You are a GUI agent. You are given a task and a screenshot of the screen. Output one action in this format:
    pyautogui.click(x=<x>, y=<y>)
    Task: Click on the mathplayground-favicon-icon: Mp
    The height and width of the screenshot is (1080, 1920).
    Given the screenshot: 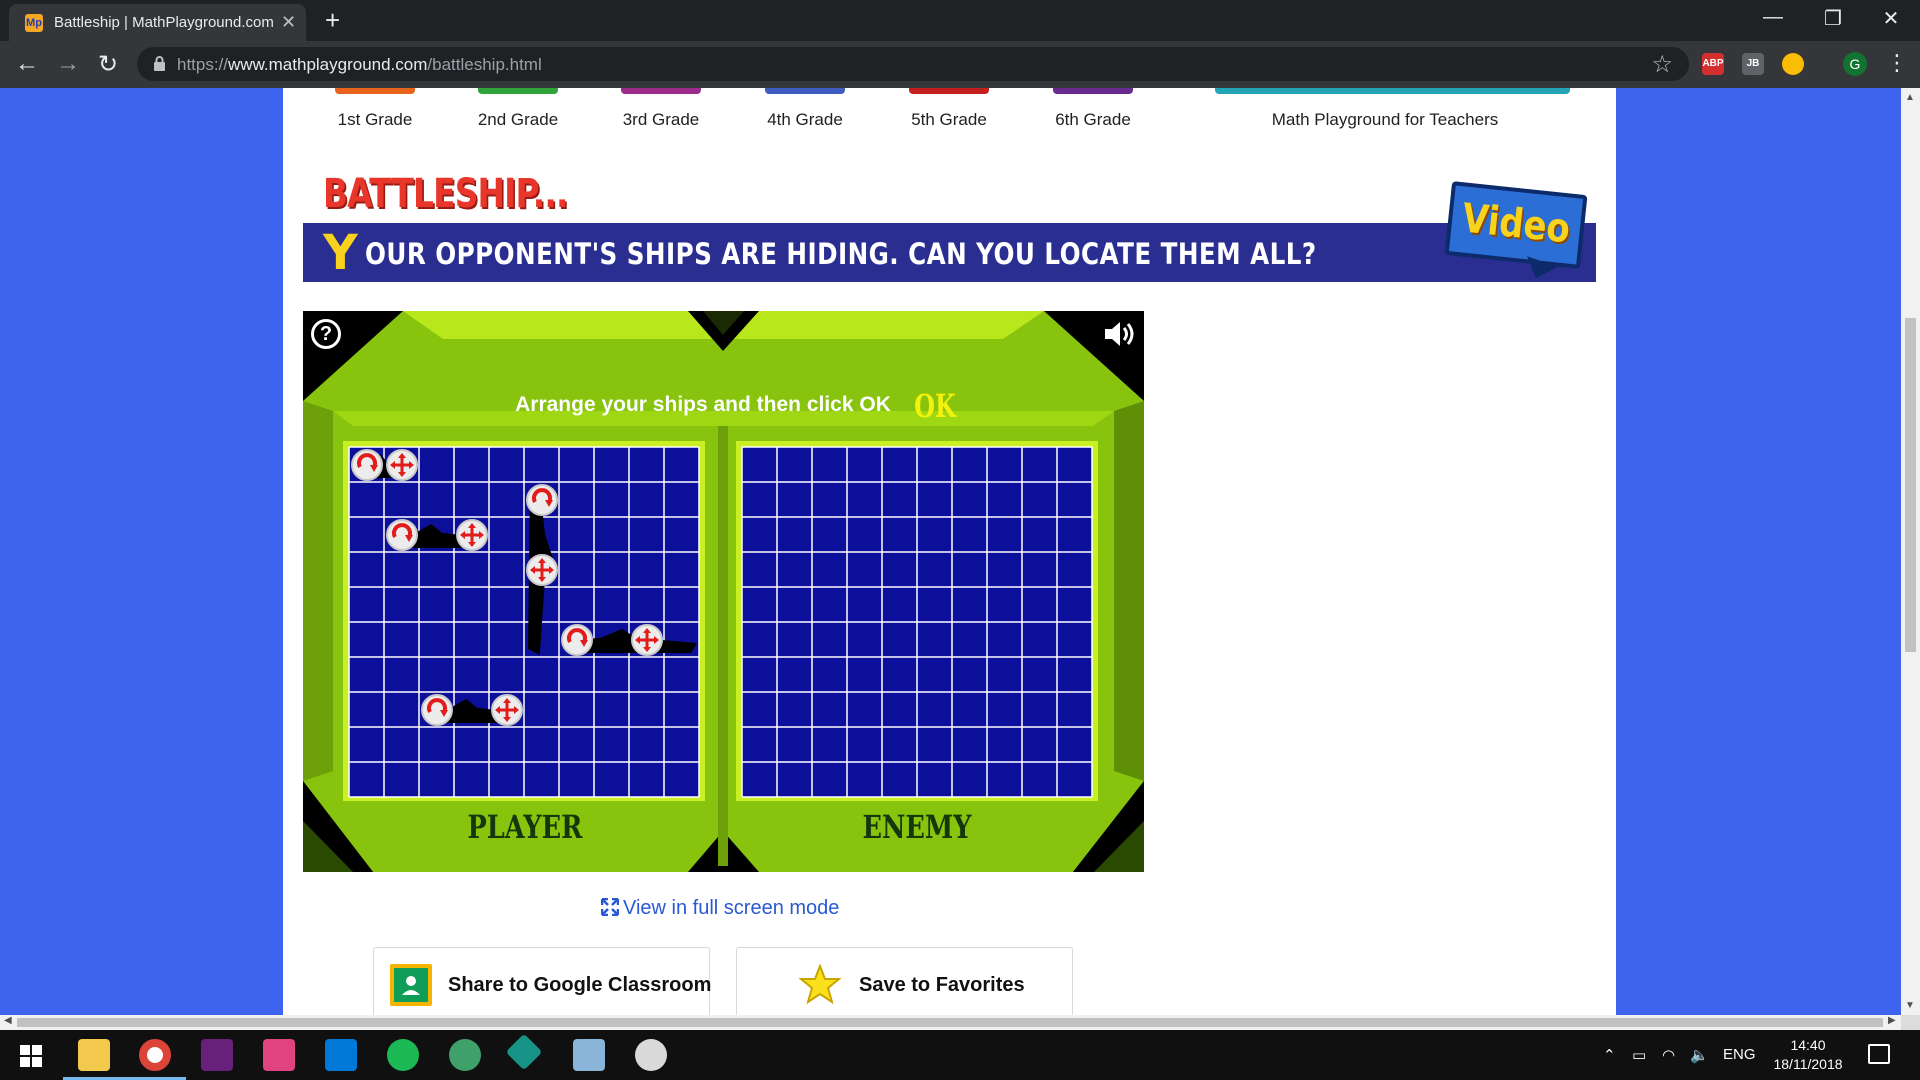 What is the action you would take?
    pyautogui.click(x=34, y=23)
    